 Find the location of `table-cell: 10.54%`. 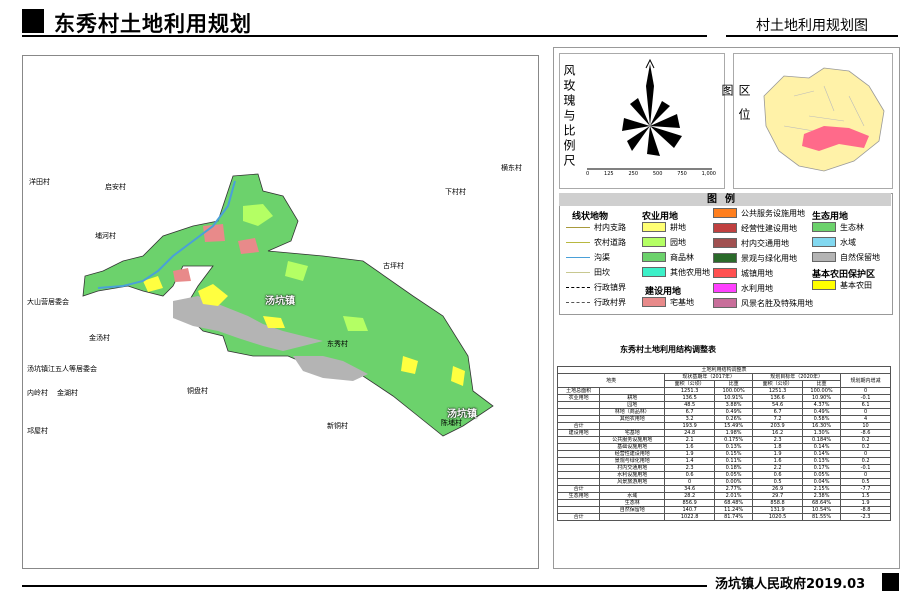

table-cell: 10.54% is located at coordinates (821, 510).